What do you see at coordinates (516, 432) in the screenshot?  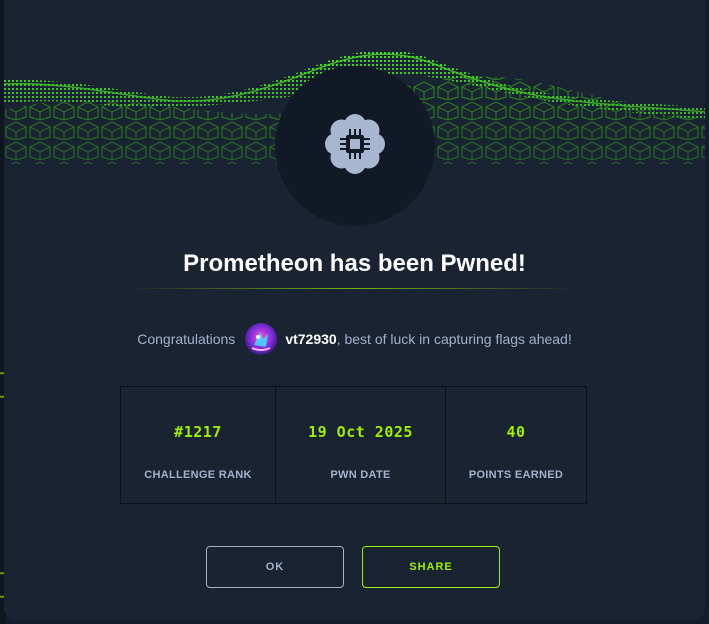 I see `stat-value: 40` at bounding box center [516, 432].